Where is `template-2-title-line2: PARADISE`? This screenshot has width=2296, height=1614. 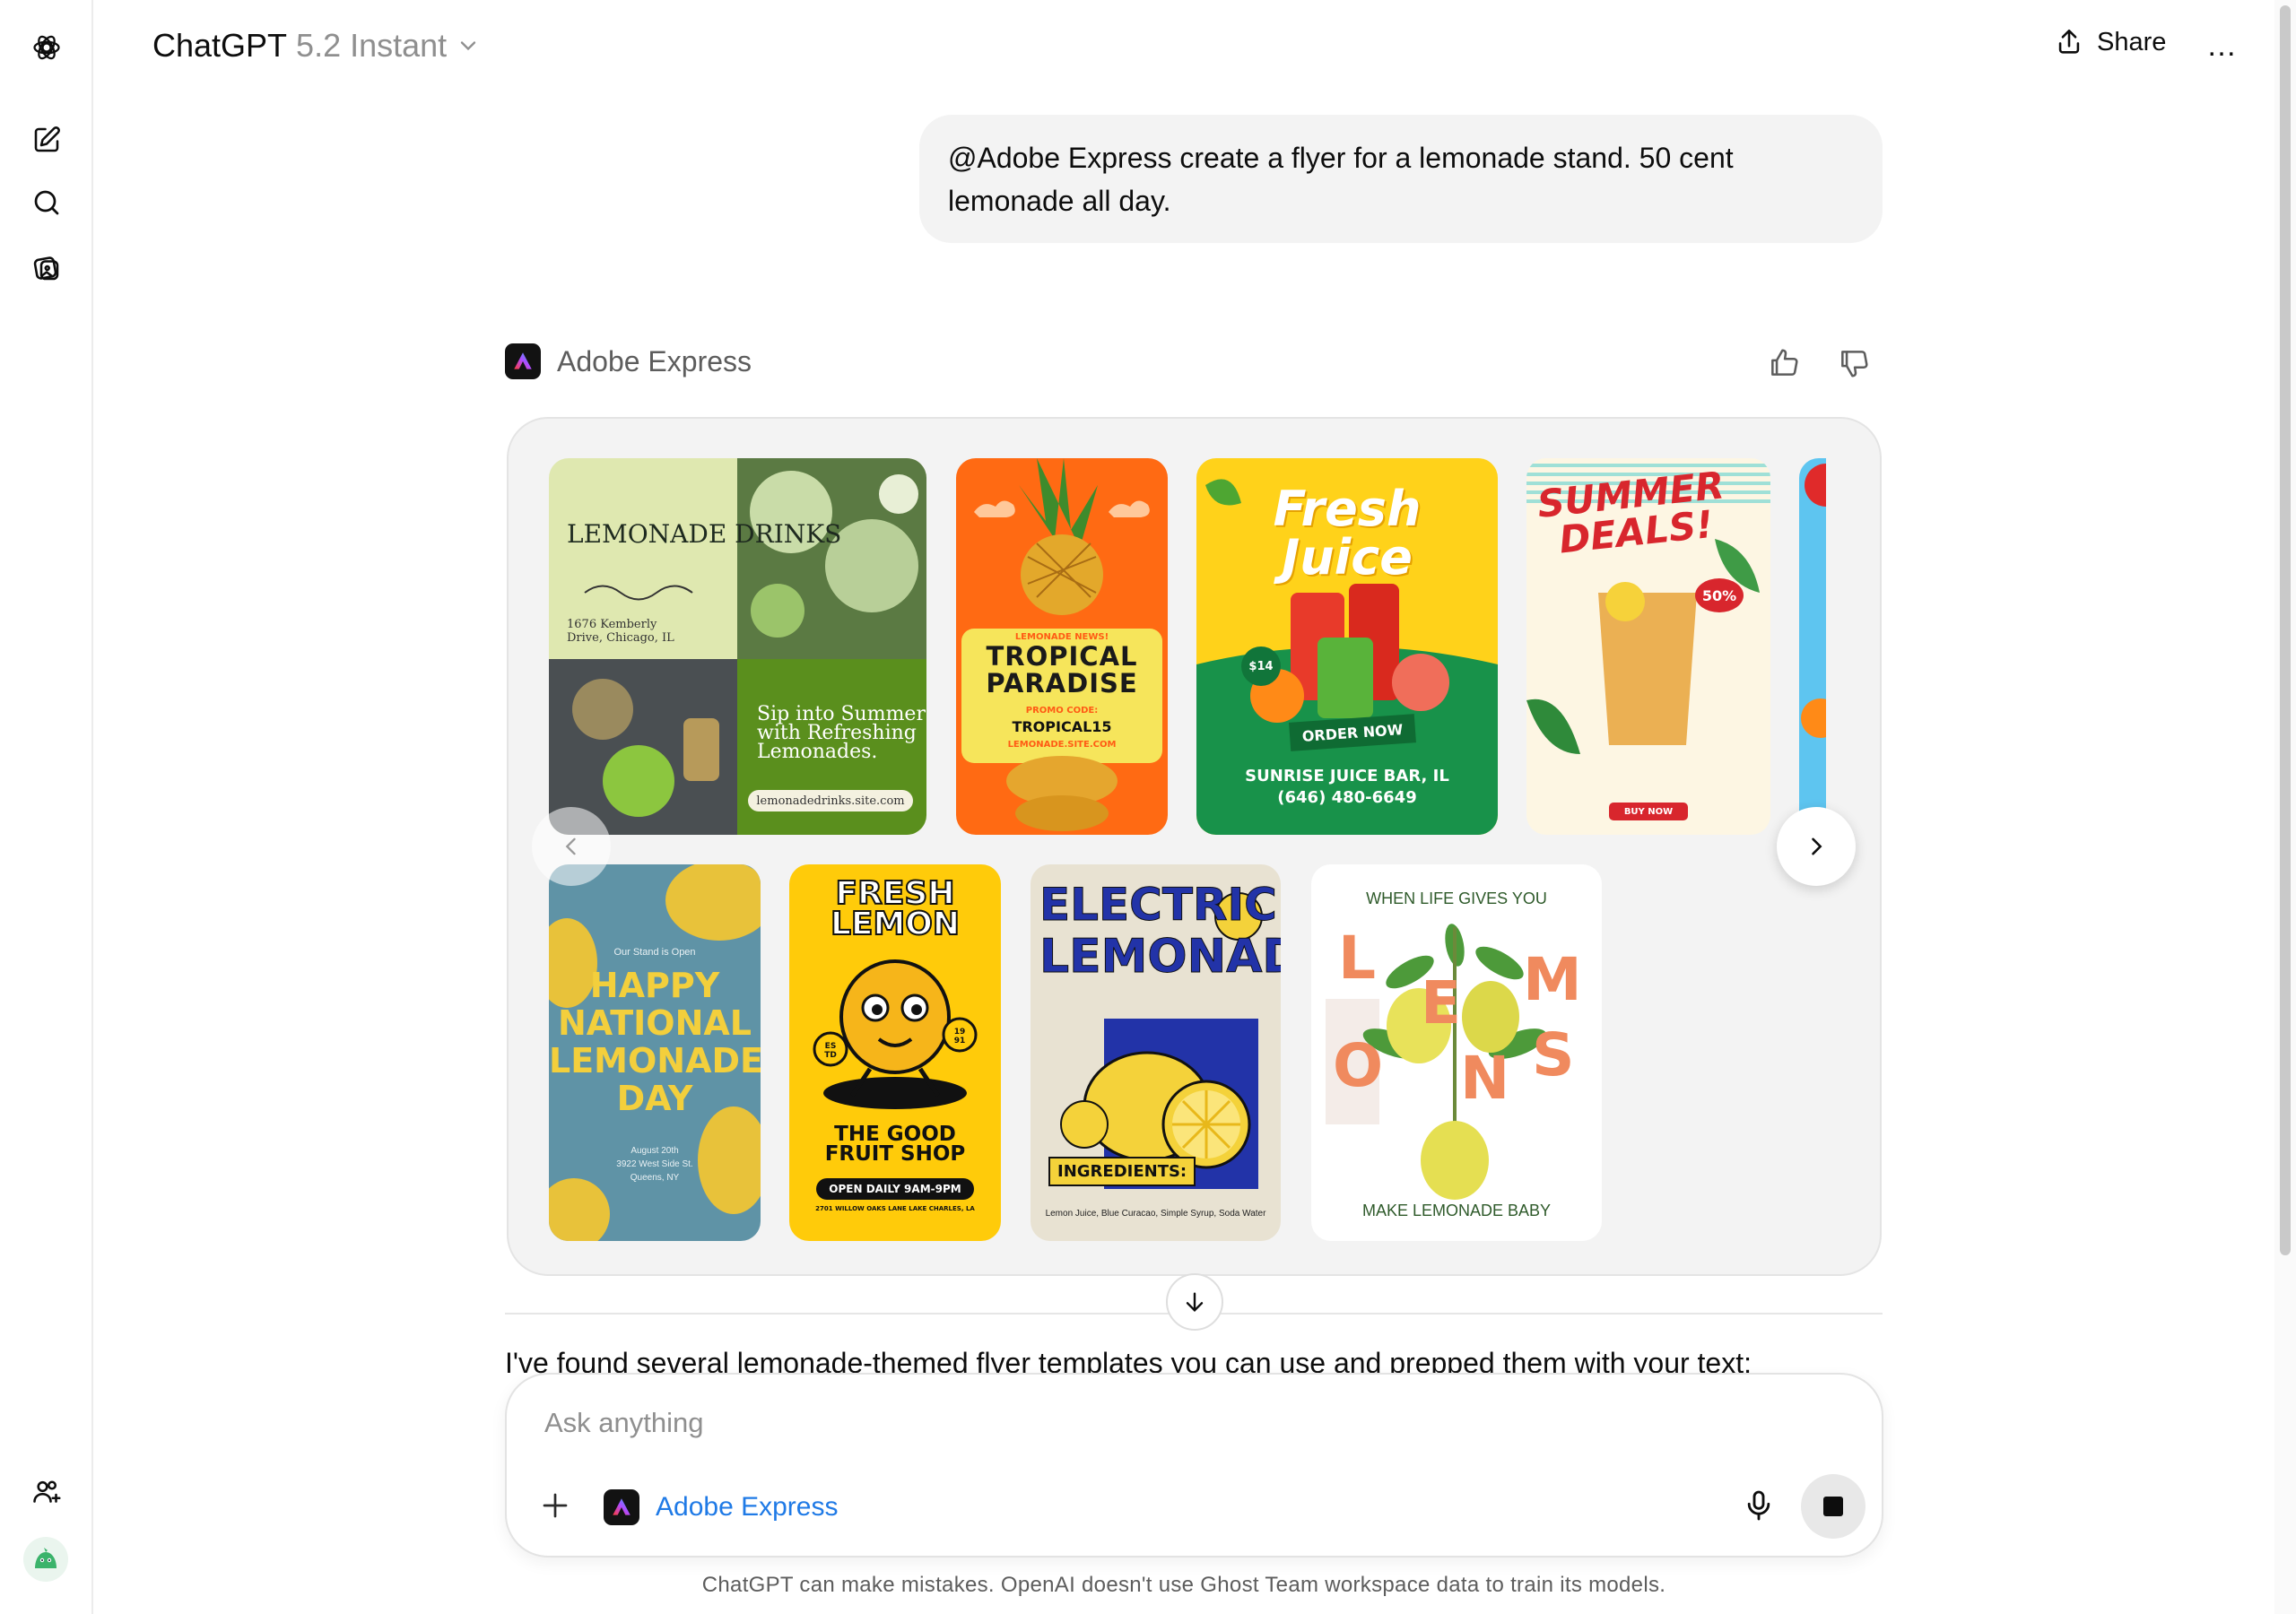
template-2-title-line2: PARADISE is located at coordinates (1062, 683).